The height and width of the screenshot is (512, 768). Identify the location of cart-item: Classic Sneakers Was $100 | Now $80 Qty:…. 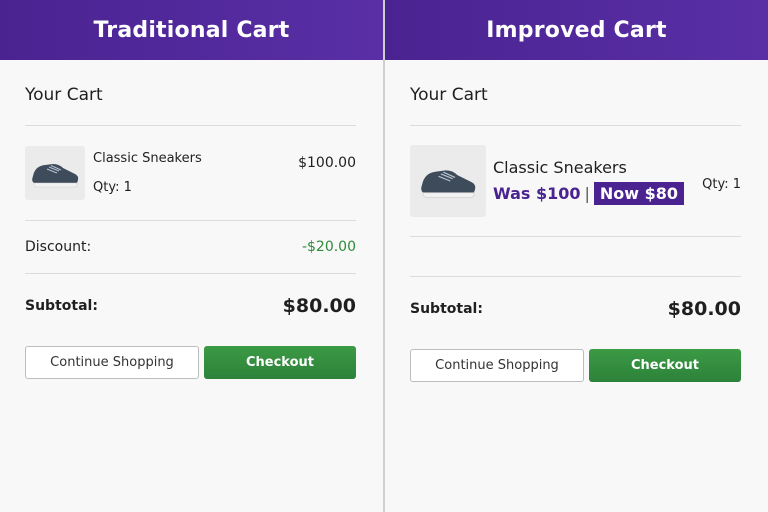
(575, 181).